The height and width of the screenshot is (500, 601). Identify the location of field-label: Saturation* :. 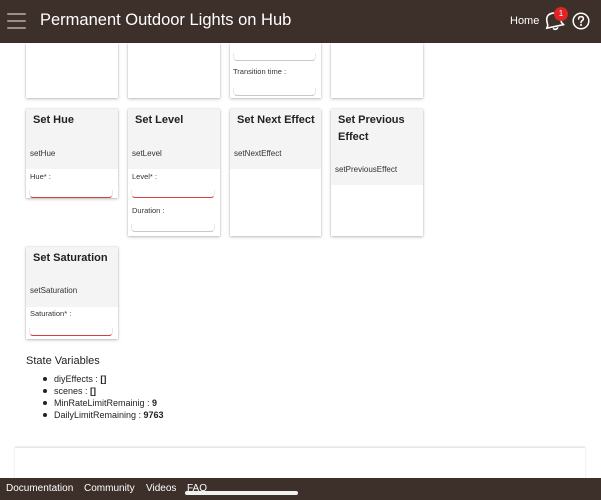
(51, 313).